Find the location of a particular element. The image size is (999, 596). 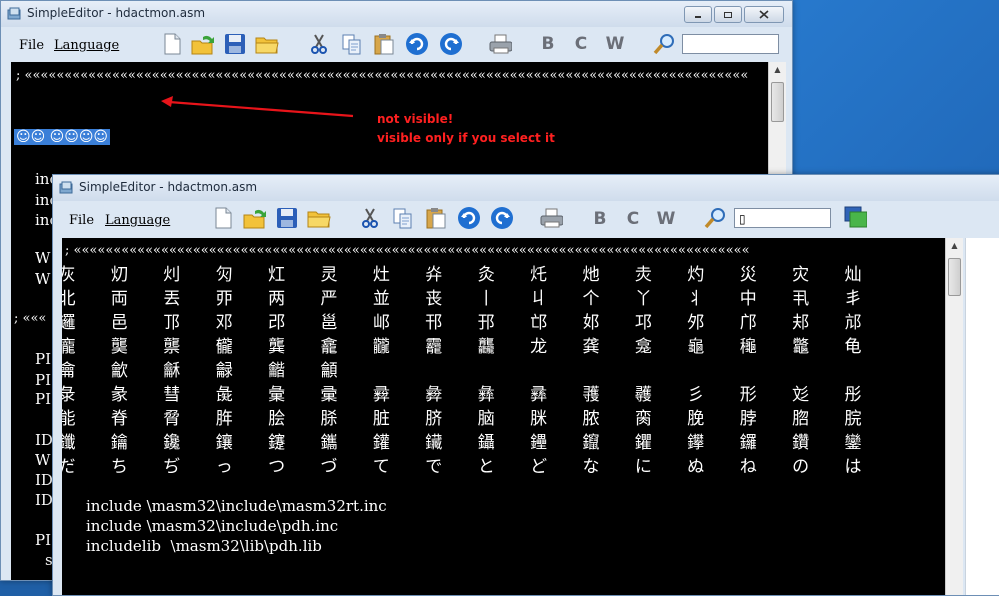

minimize-button is located at coordinates (698, 14).